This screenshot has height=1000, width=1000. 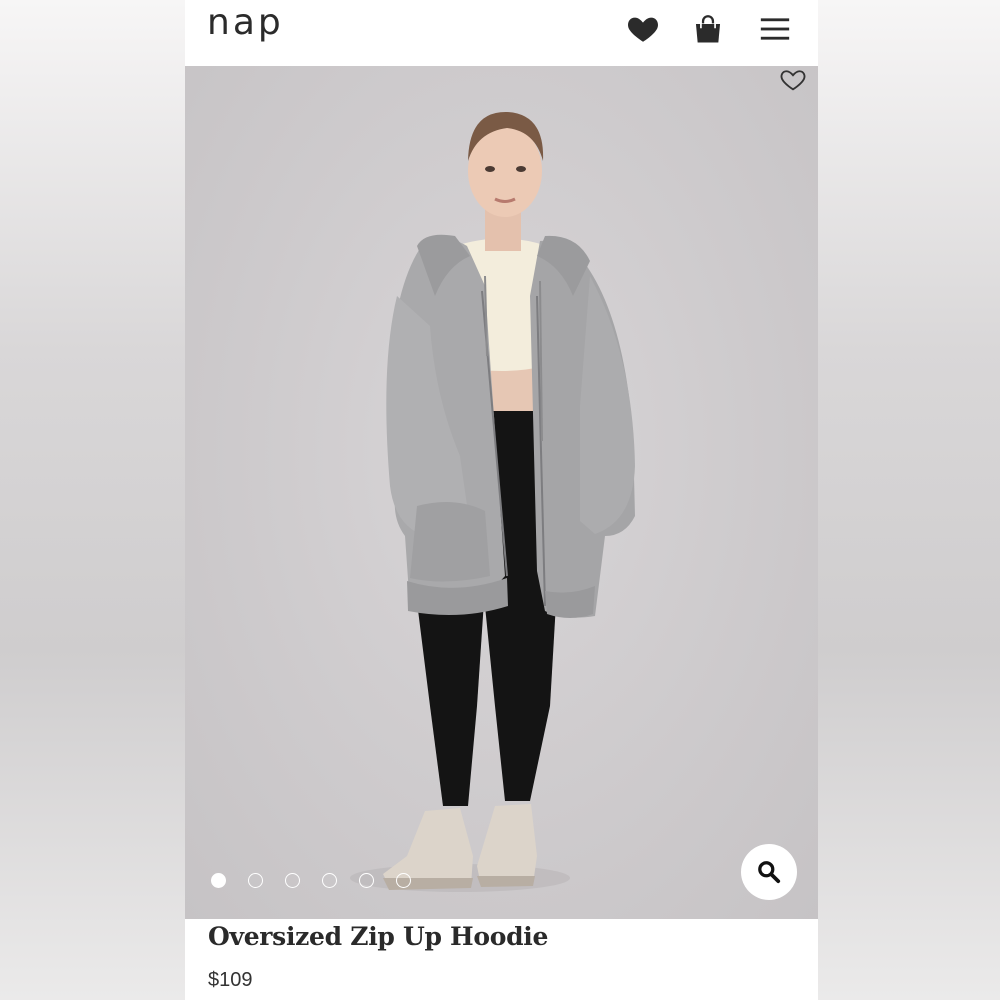 I want to click on shopping-bag-icon, so click(x=708, y=29).